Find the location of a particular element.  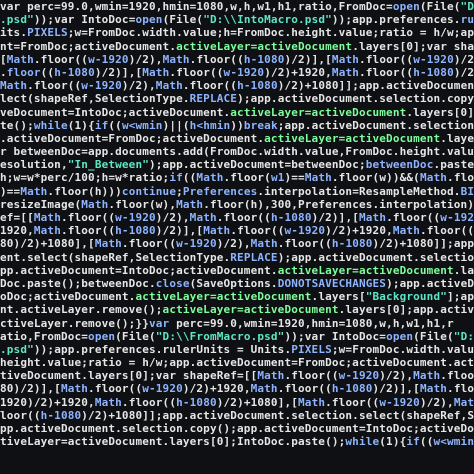

code-token: w1 is located at coordinates (277, 178).